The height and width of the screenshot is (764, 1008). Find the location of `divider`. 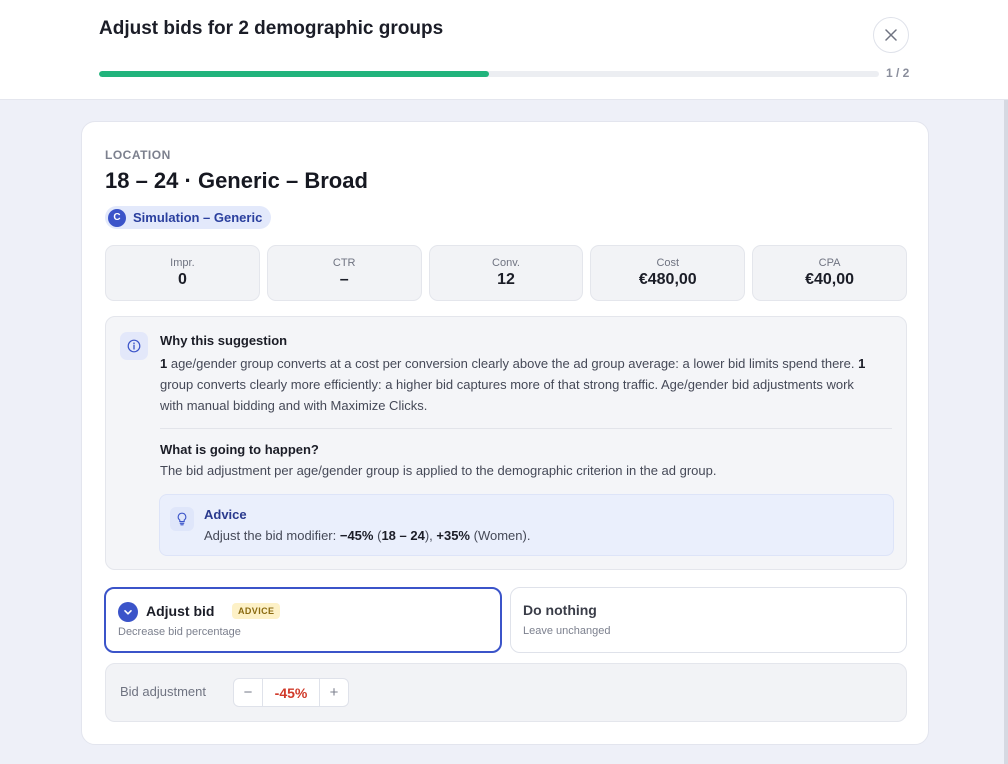

divider is located at coordinates (526, 428).